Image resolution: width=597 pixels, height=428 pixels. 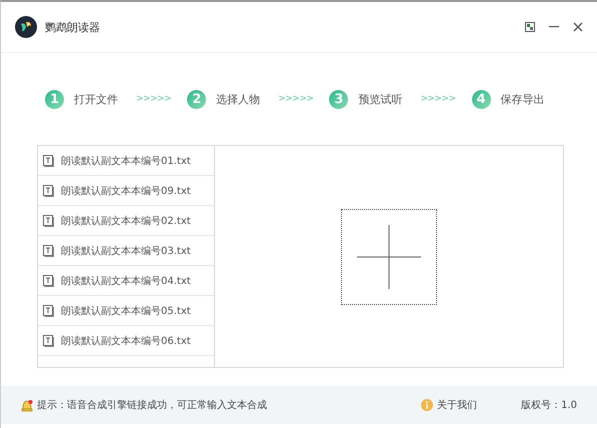 I want to click on step-label: 预览试听, so click(x=380, y=99).